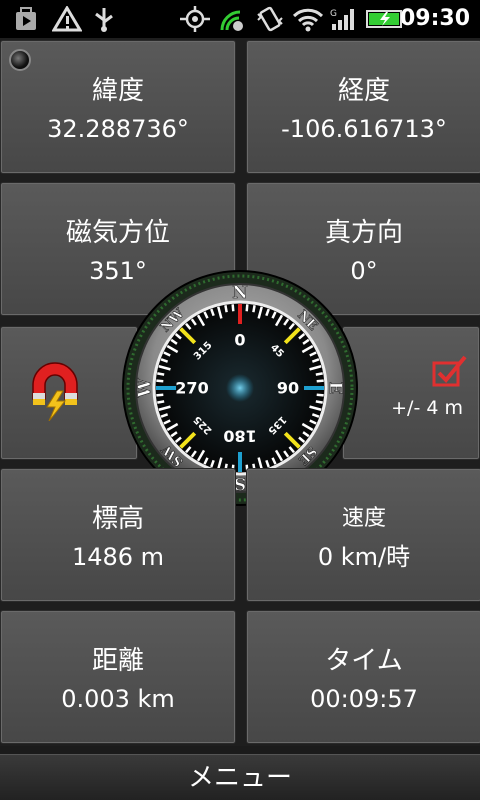  What do you see at coordinates (195, 19) in the screenshot?
I see `gps-icon` at bounding box center [195, 19].